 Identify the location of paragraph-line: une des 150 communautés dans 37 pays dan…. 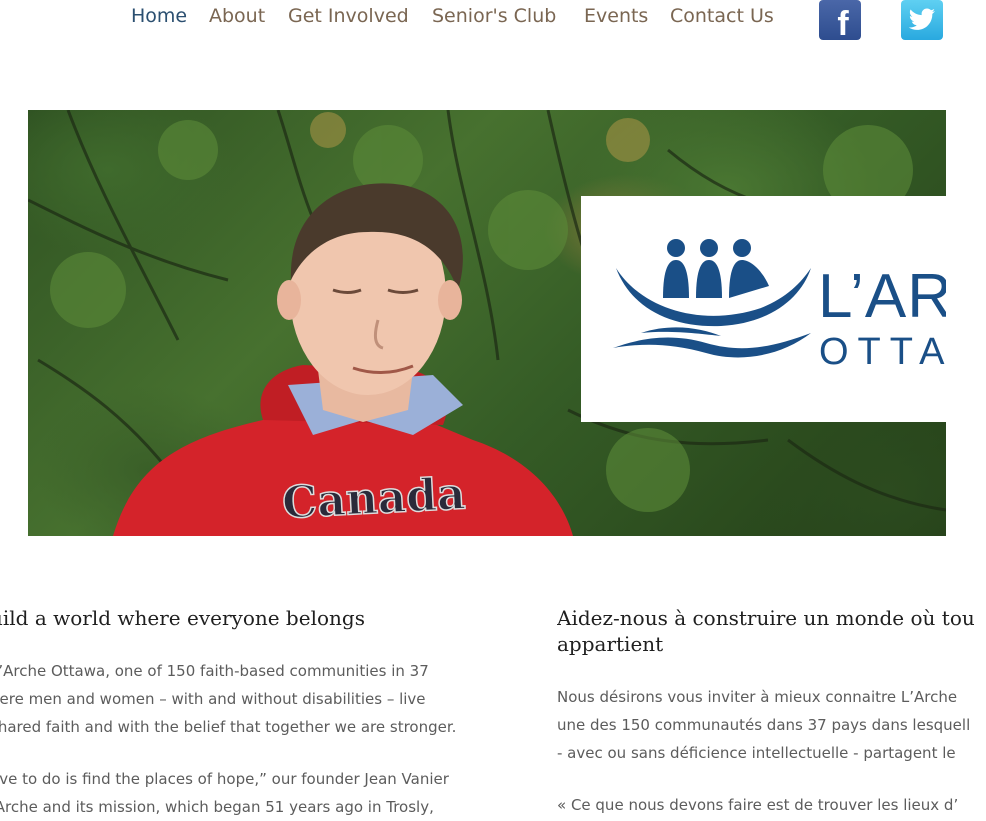
(764, 725).